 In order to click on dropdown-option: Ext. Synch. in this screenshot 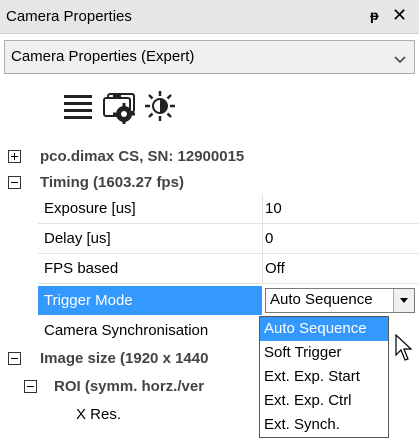, I will do `click(324, 425)`.